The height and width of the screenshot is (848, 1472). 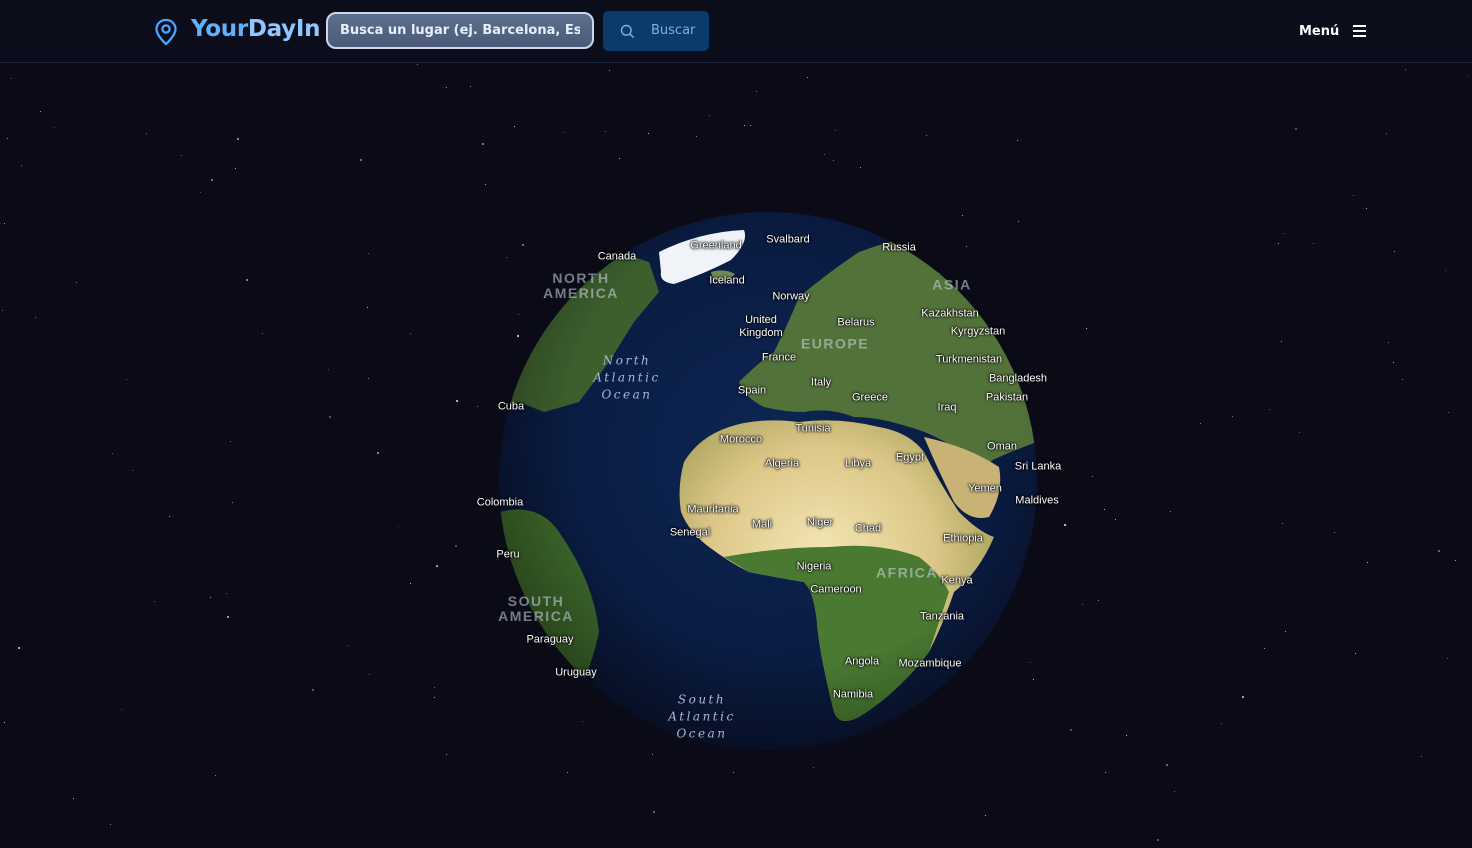 What do you see at coordinates (511, 406) in the screenshot?
I see `label-cuba: Cuba` at bounding box center [511, 406].